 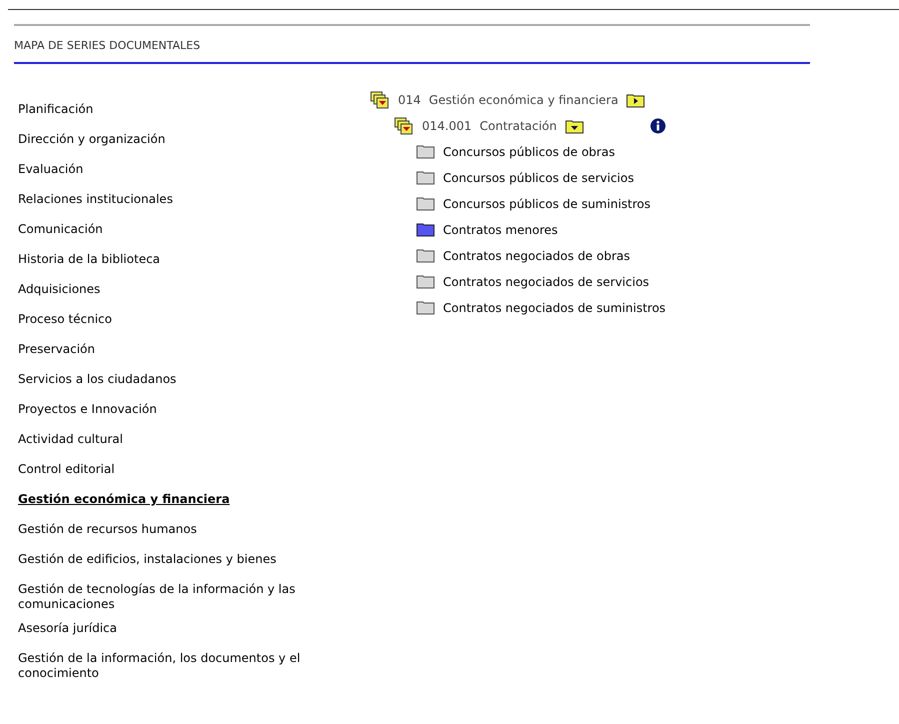 What do you see at coordinates (409, 100) in the screenshot?
I see `series-code: 014` at bounding box center [409, 100].